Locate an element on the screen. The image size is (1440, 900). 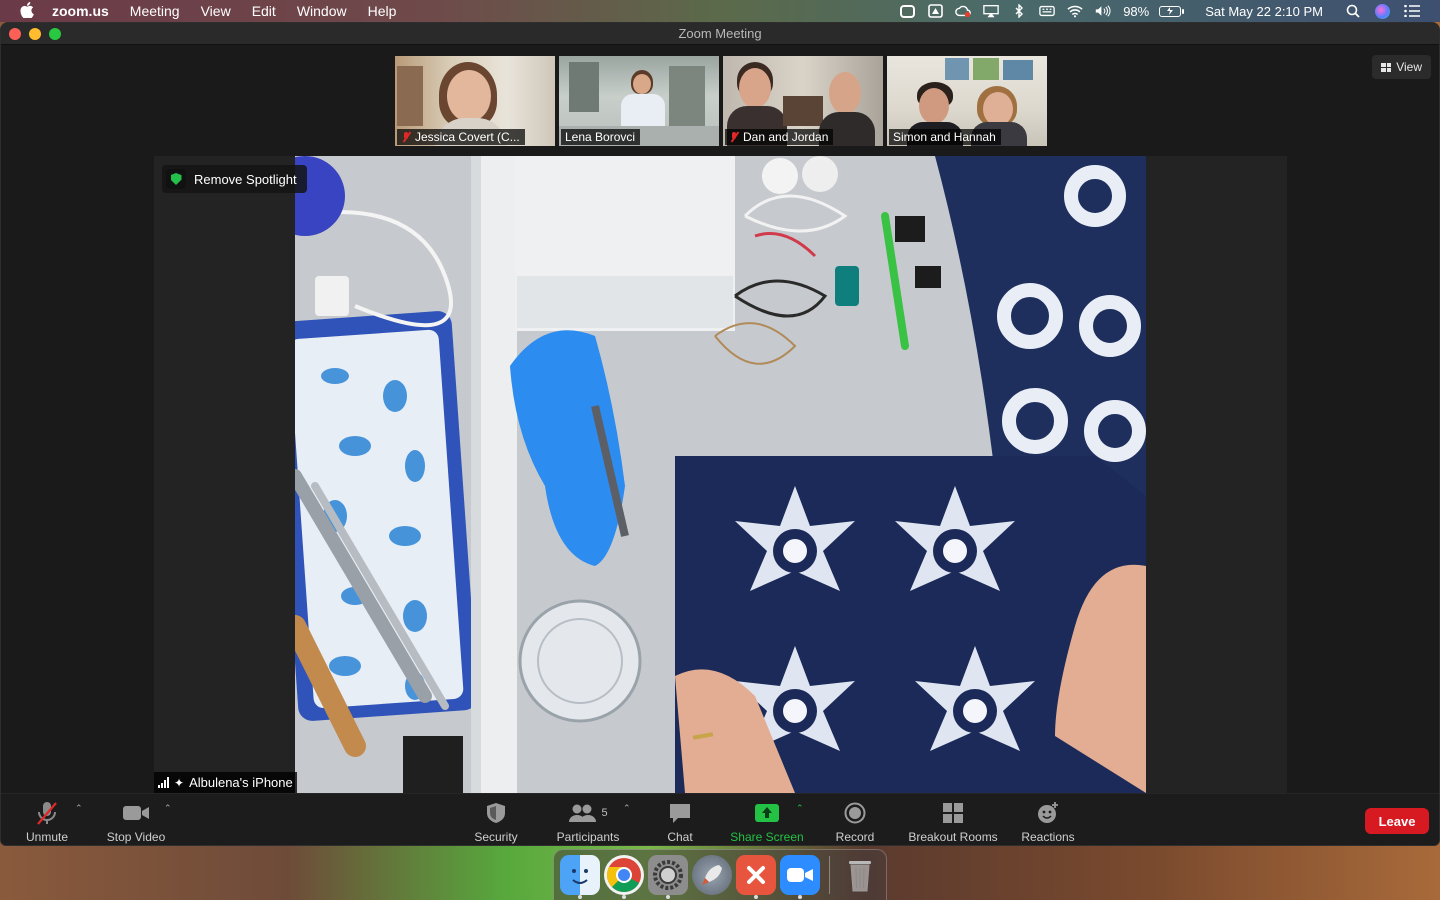
participant-name-label: Dan and Jordan is located at coordinates (779, 137).